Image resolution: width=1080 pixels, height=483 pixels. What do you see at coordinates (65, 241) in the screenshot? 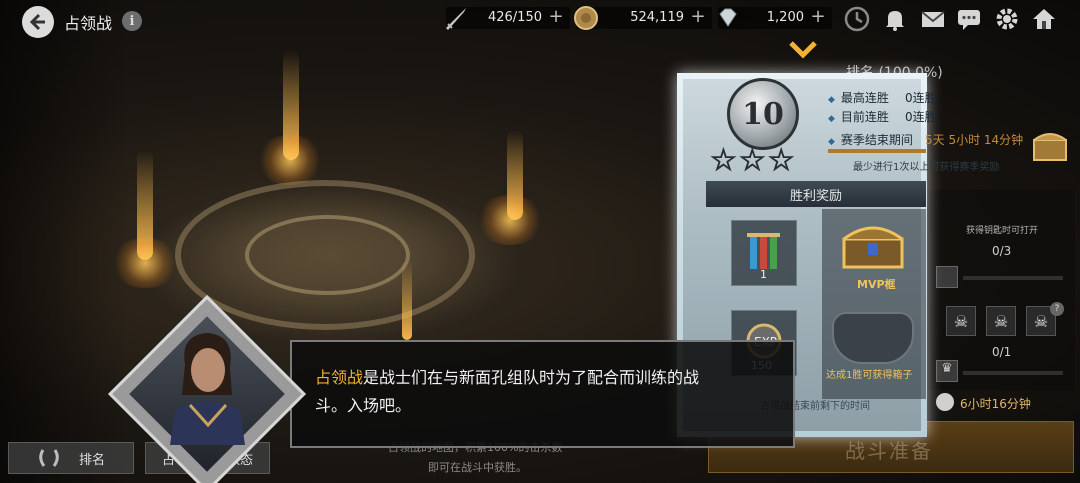
I see `left-vignette` at bounding box center [65, 241].